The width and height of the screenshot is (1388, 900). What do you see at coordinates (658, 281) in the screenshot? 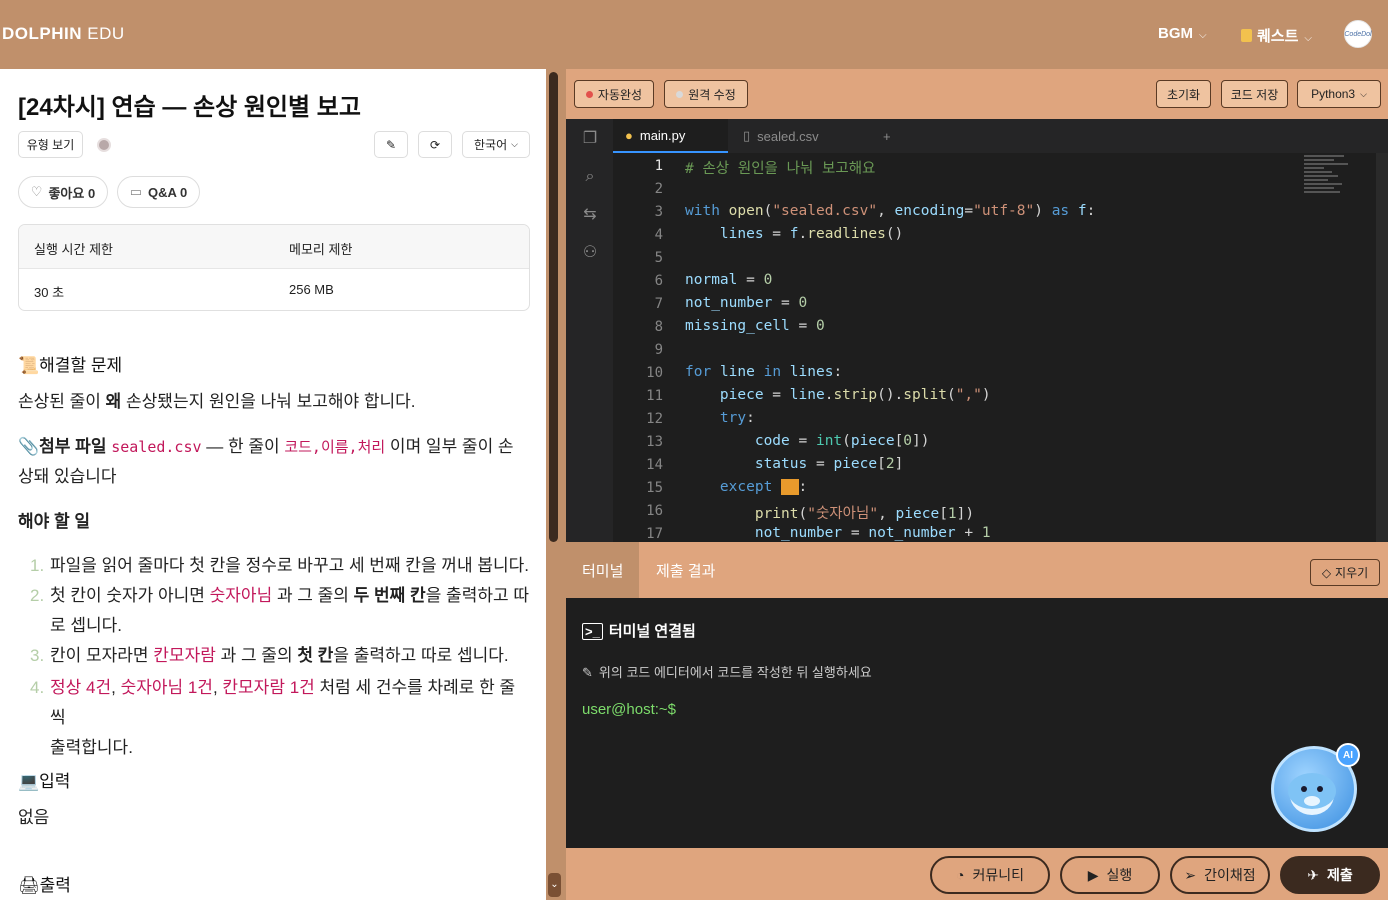
I see `line-number: 6` at bounding box center [658, 281].